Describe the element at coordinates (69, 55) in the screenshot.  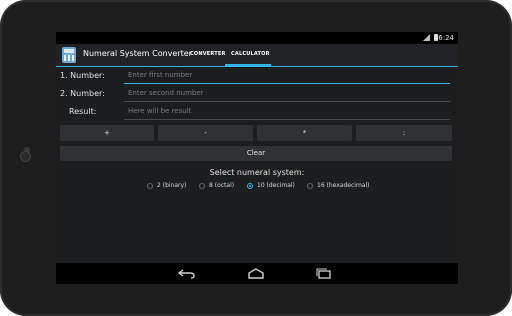
I see `calculator-app-icon` at that location.